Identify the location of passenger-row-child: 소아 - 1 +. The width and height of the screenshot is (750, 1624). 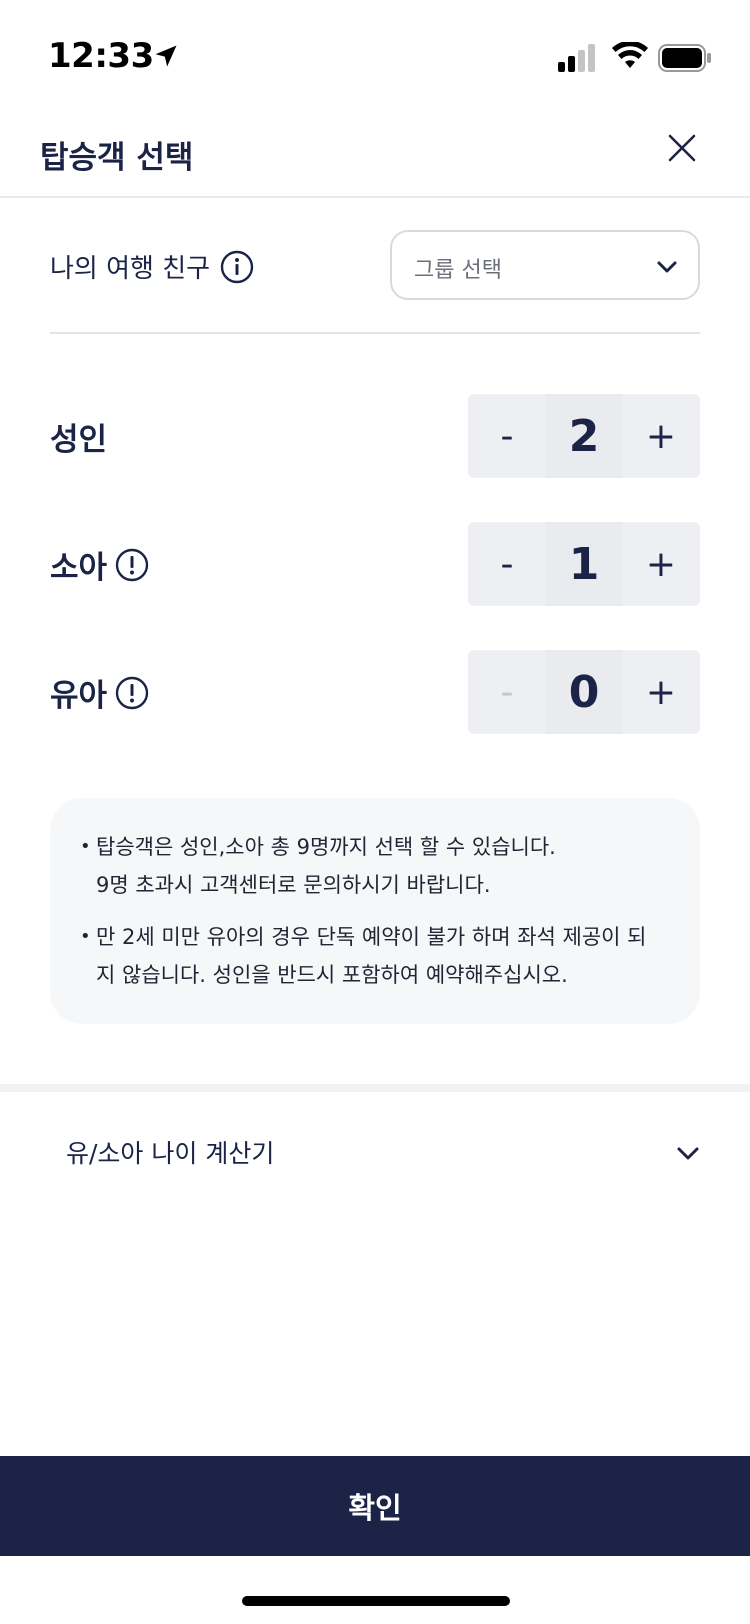
(375, 564).